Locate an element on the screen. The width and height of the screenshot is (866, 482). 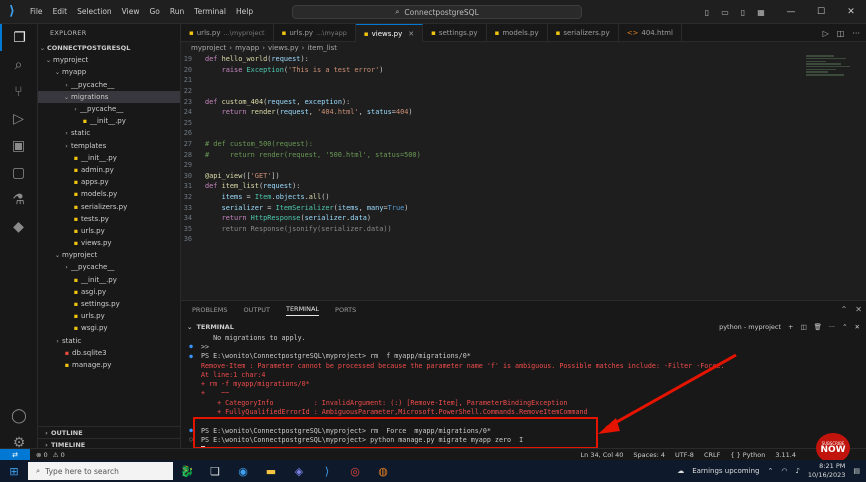
panel-tab-output: OUTPUT is located at coordinates (256, 310).